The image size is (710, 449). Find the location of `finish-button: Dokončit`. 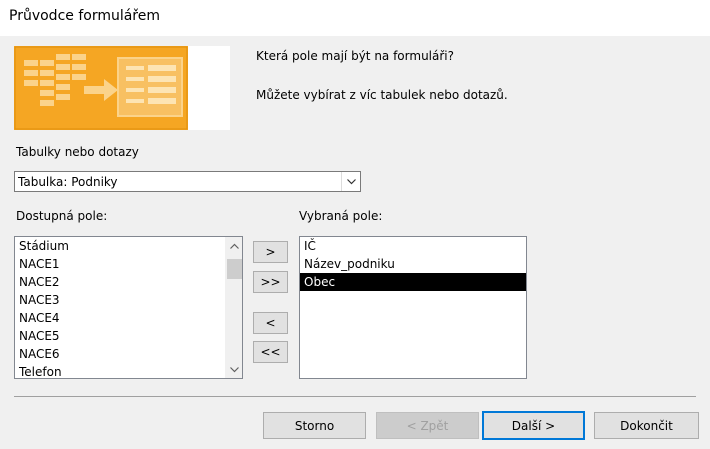

finish-button: Dokončit is located at coordinates (646, 425).